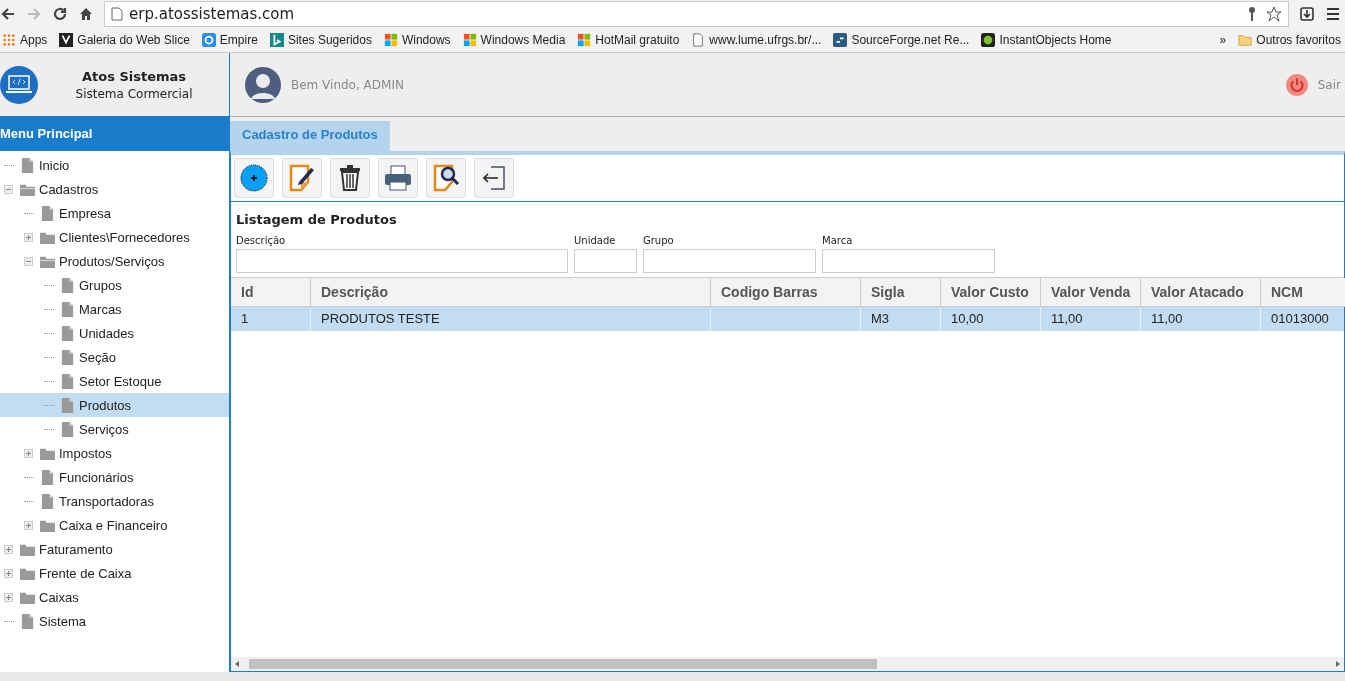  Describe the element at coordinates (446, 178) in the screenshot. I see `search-button` at that location.